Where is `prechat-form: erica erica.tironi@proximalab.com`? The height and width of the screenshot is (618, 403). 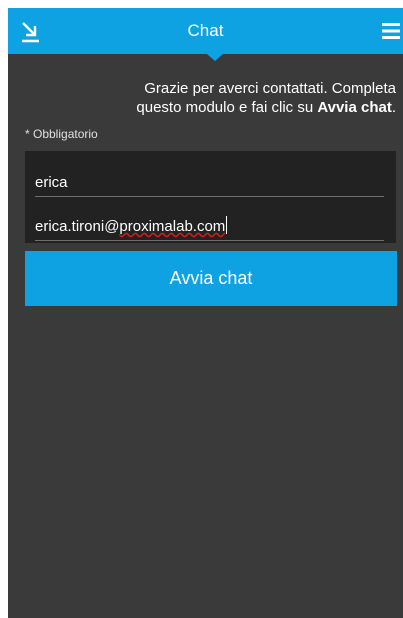 prechat-form: erica erica.tironi@proximalab.com is located at coordinates (210, 197).